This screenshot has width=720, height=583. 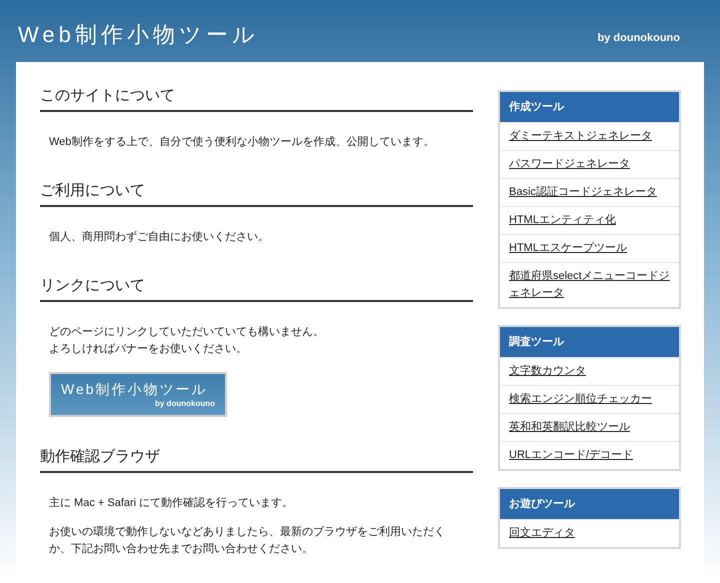 I want to click on paragraph: どのページにリンクしていただいていても構いません。, so click(x=187, y=332).